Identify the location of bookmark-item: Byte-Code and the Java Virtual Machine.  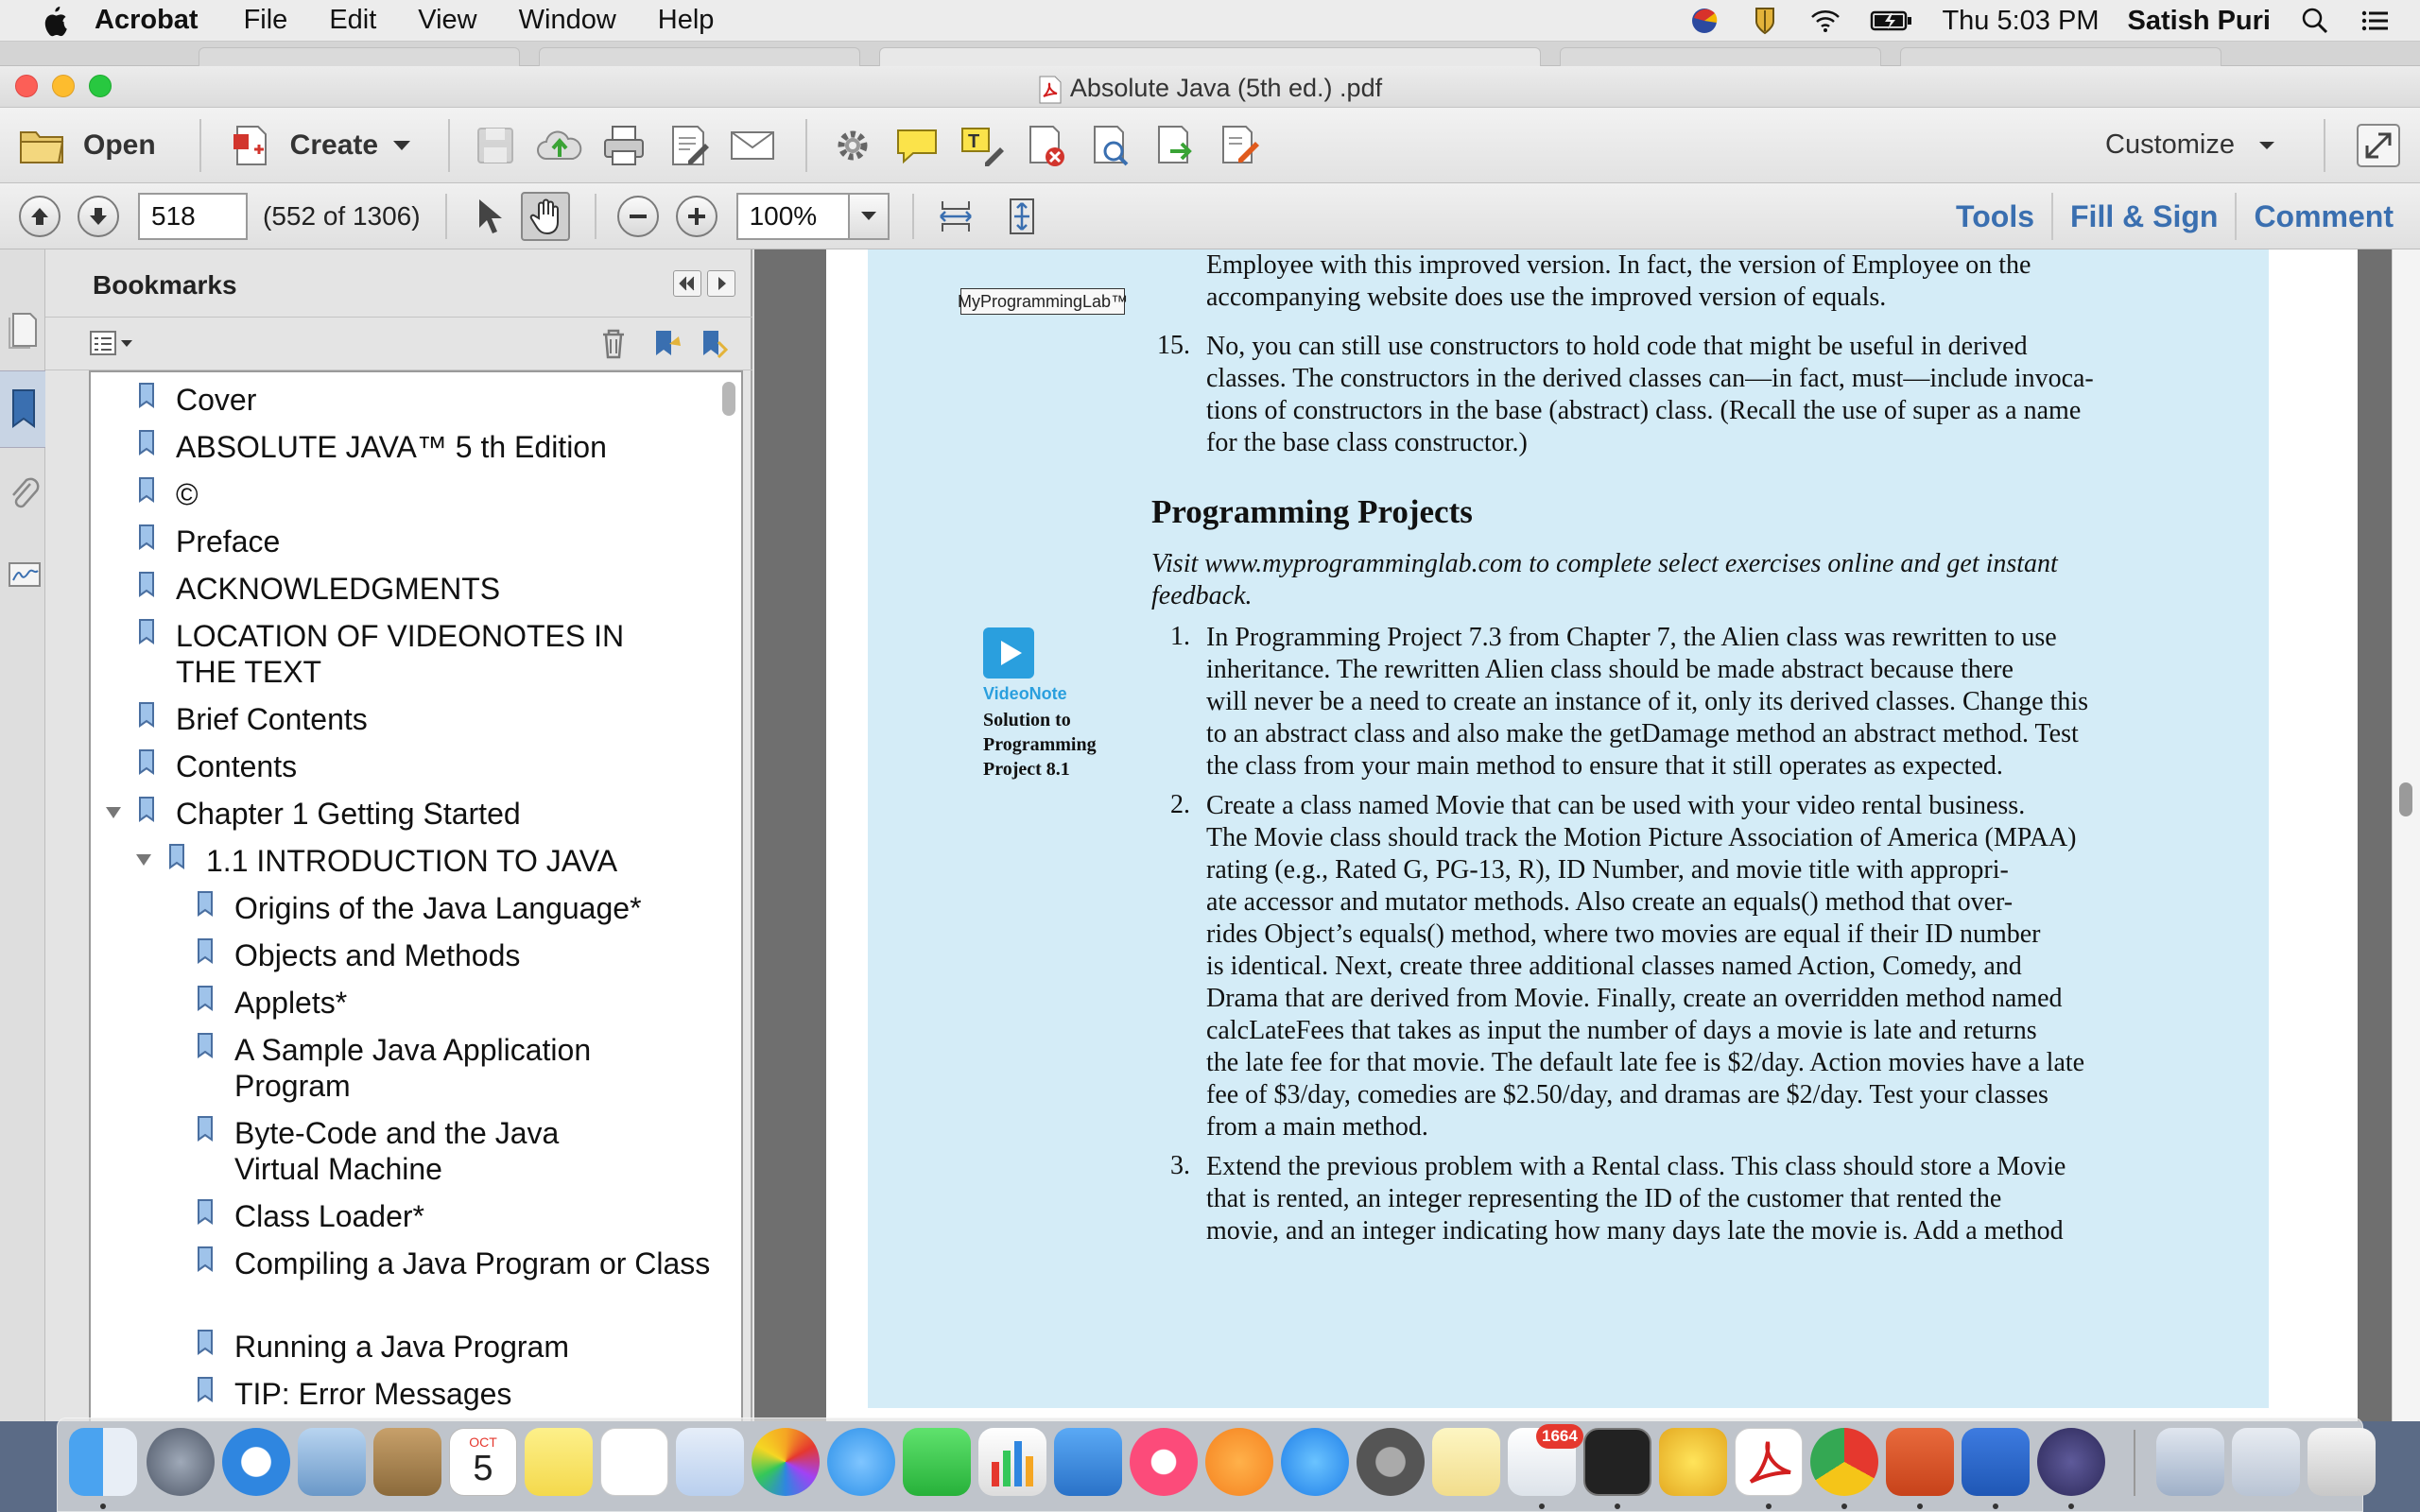
(423, 1151).